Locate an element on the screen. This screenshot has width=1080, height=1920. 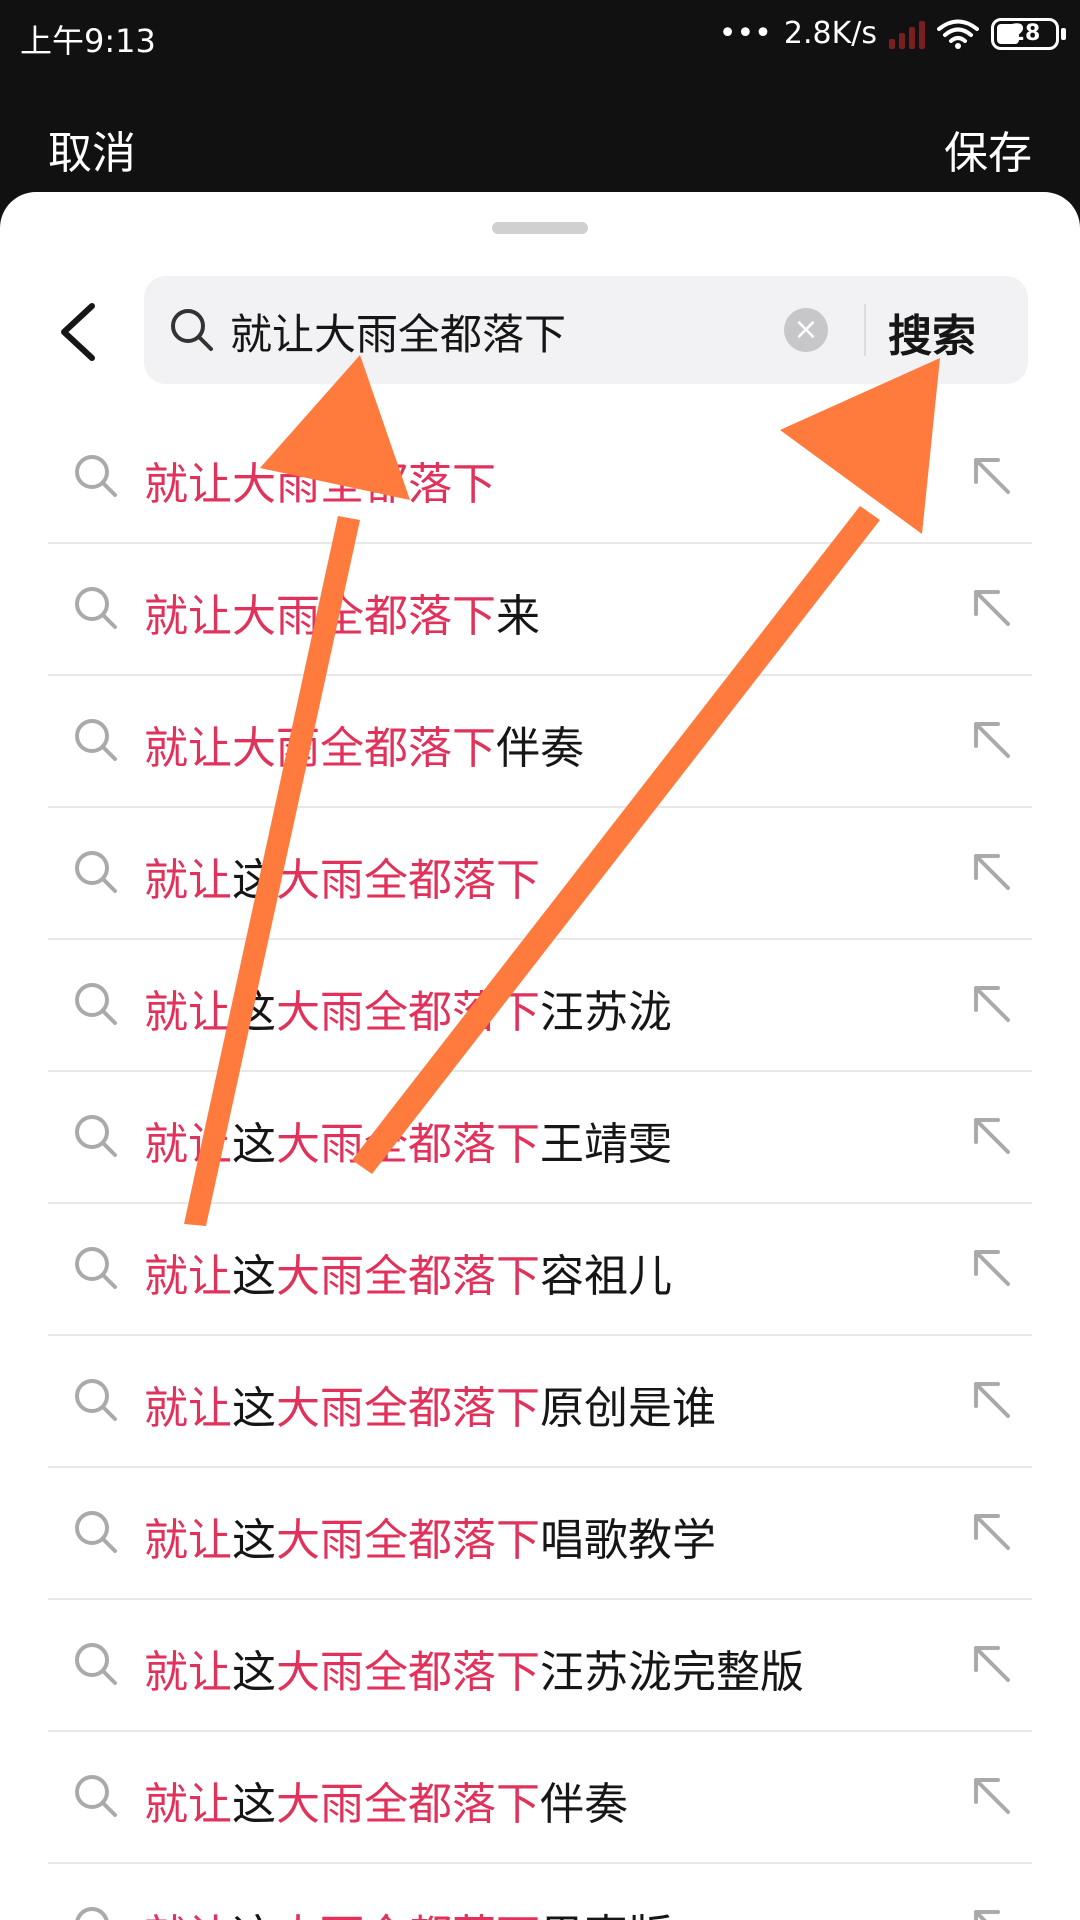
signal-icon is located at coordinates (907, 34).